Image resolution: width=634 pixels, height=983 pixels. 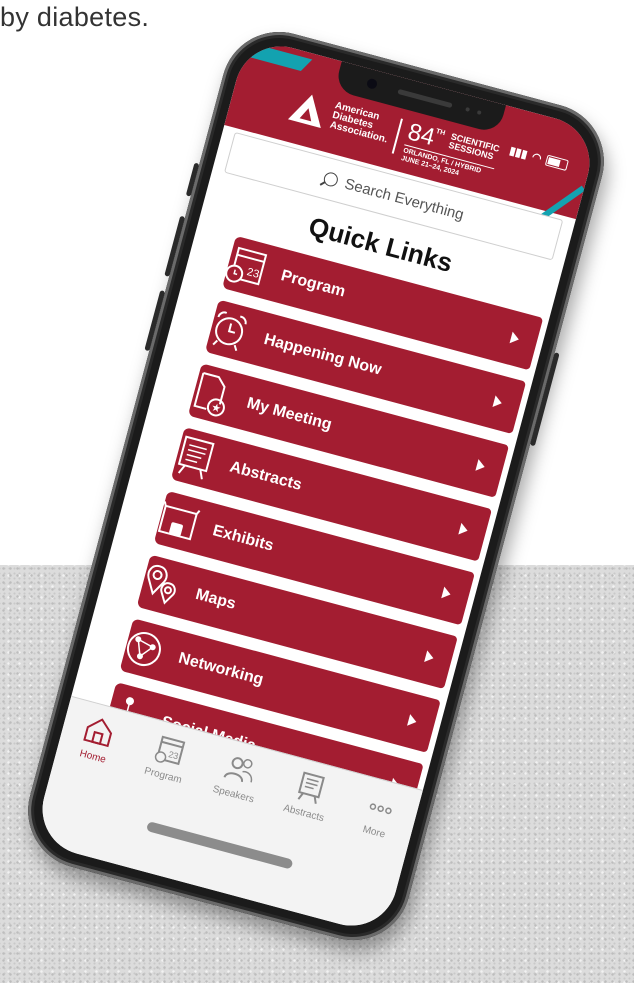 What do you see at coordinates (304, 813) in the screenshot?
I see `tab-label: Abstracts` at bounding box center [304, 813].